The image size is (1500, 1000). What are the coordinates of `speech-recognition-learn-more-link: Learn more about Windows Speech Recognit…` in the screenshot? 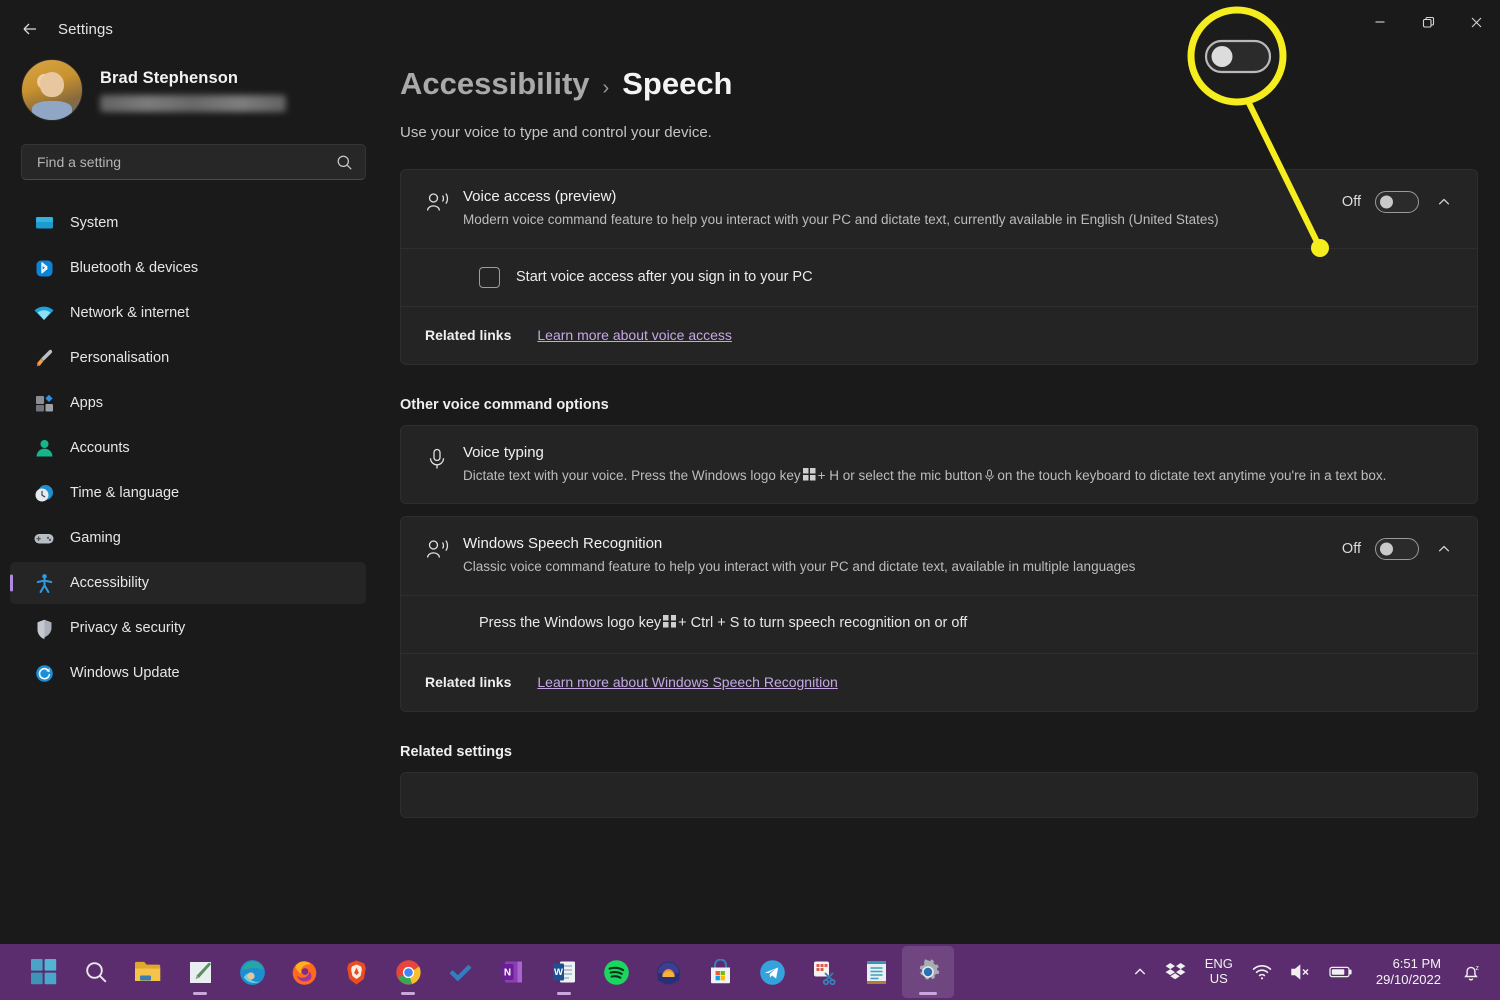 It's located at (687, 682).